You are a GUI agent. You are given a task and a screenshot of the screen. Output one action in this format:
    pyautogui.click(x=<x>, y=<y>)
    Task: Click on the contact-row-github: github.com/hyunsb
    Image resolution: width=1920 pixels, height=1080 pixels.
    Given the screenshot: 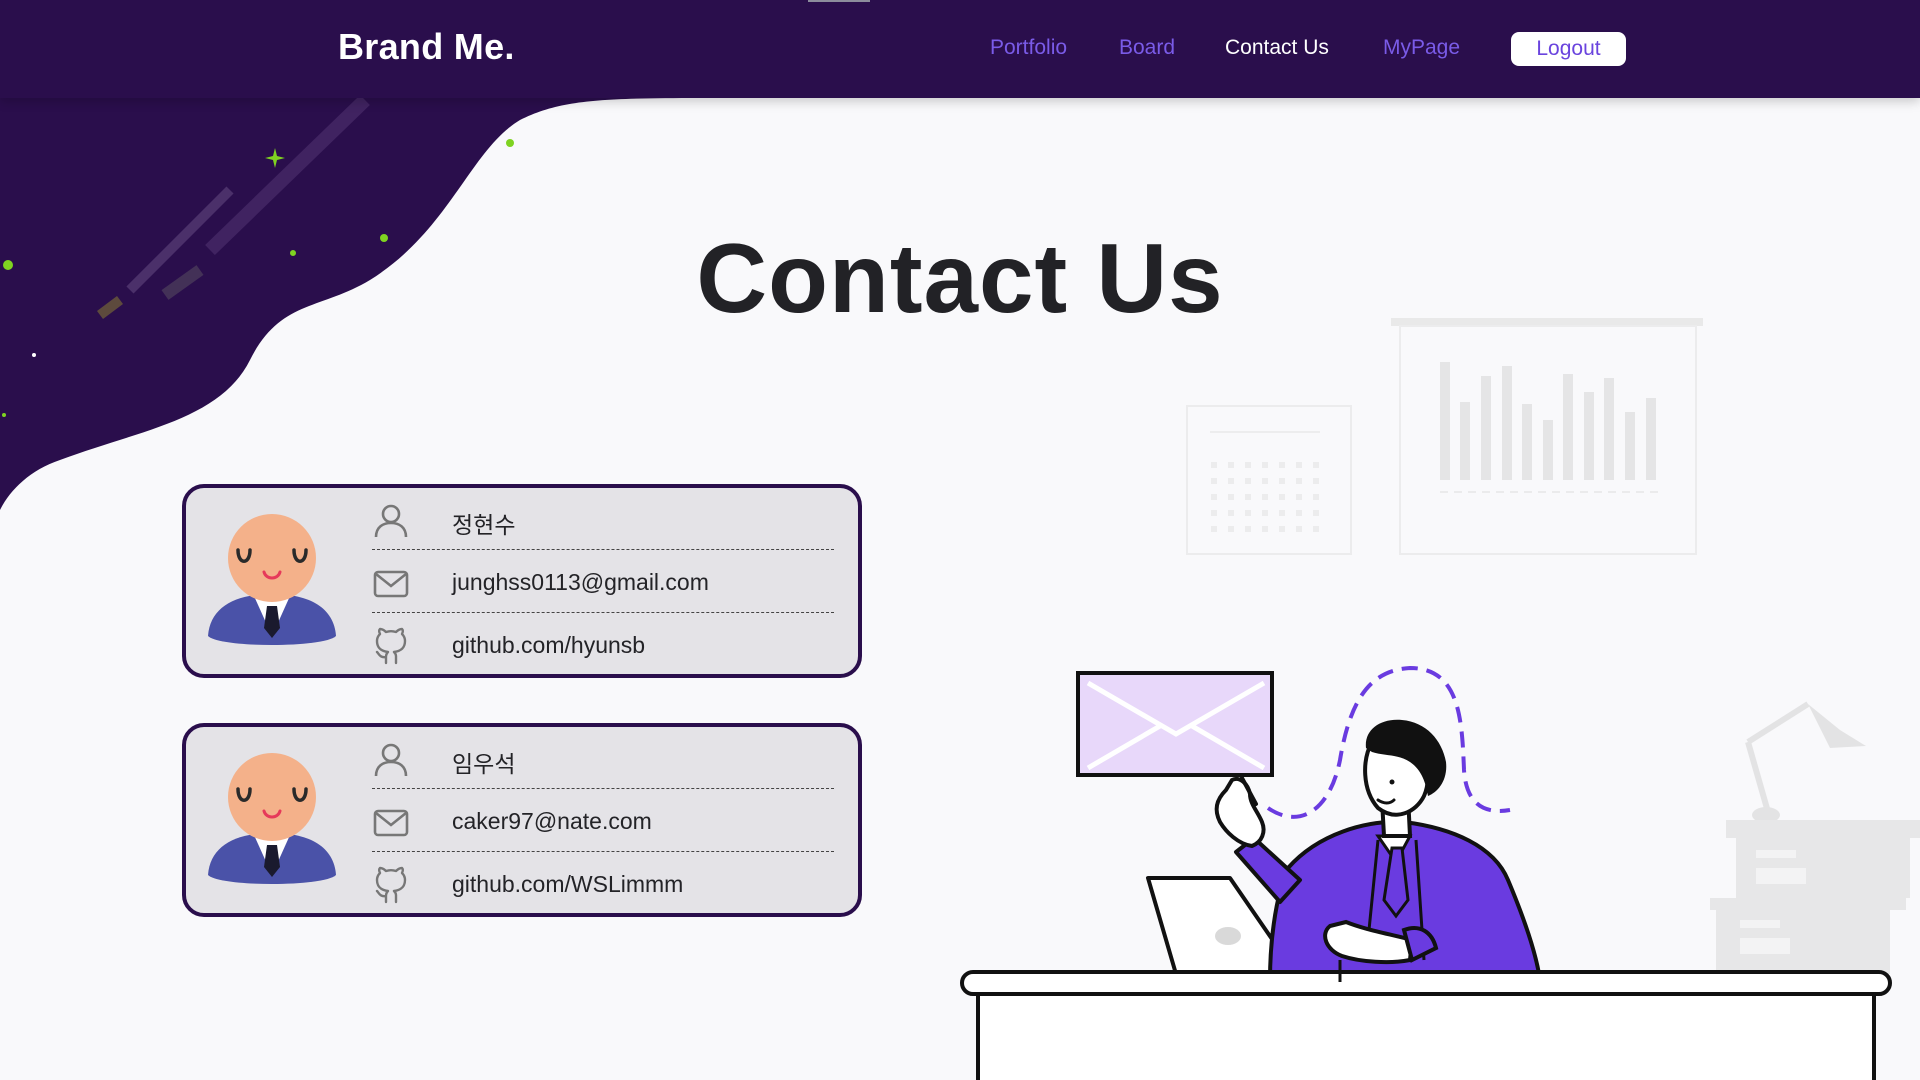 What is the action you would take?
    pyautogui.click(x=603, y=645)
    